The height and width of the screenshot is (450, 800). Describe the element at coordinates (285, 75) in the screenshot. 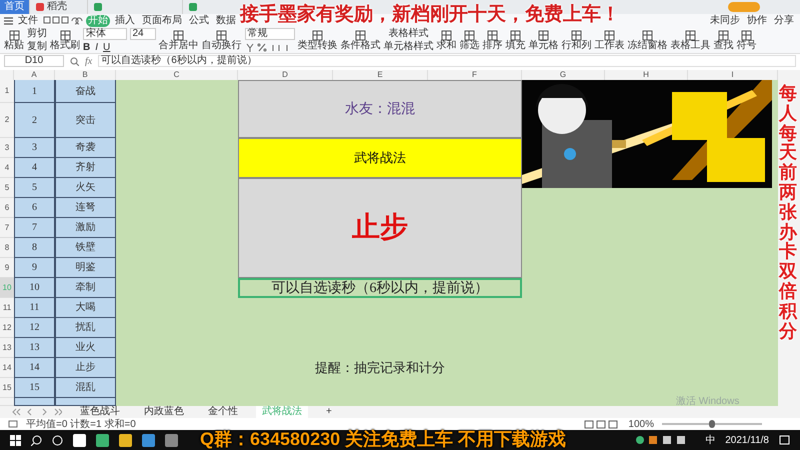

I see `column-header: D` at that location.